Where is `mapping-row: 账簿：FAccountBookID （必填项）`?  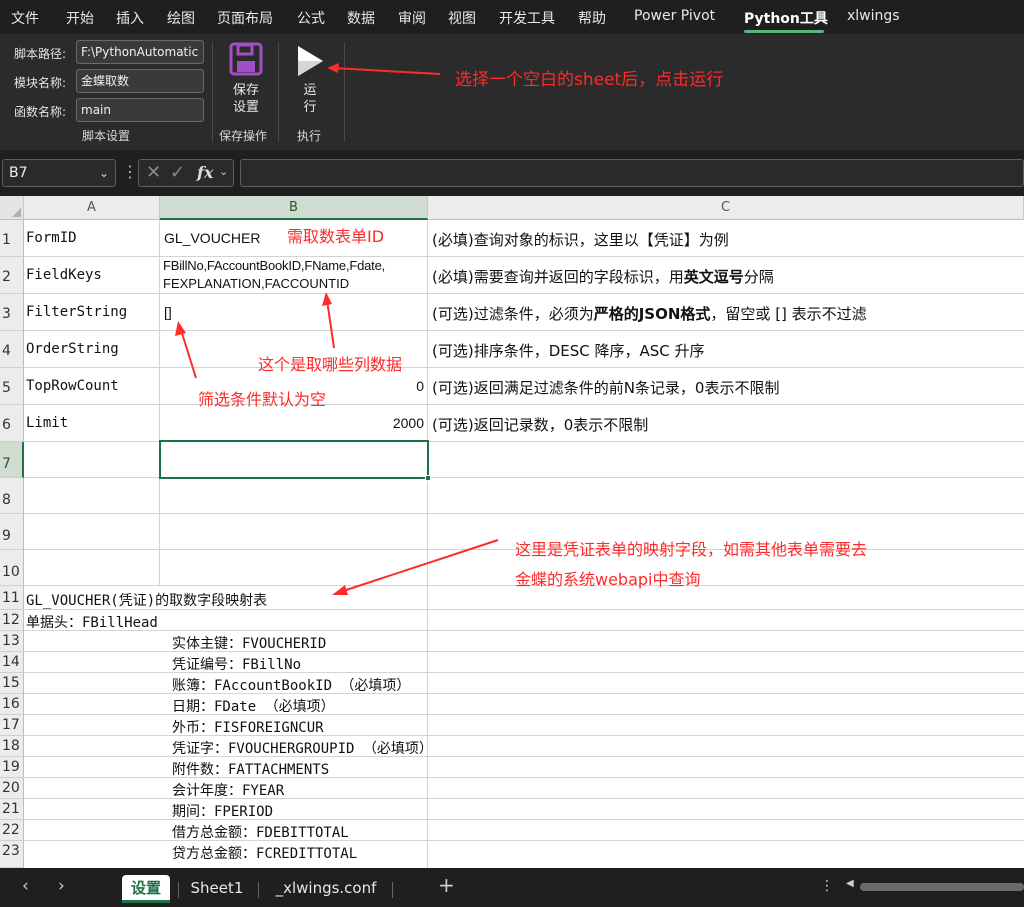
mapping-row: 账簿：FAccountBookID （必填项） is located at coordinates (291, 685).